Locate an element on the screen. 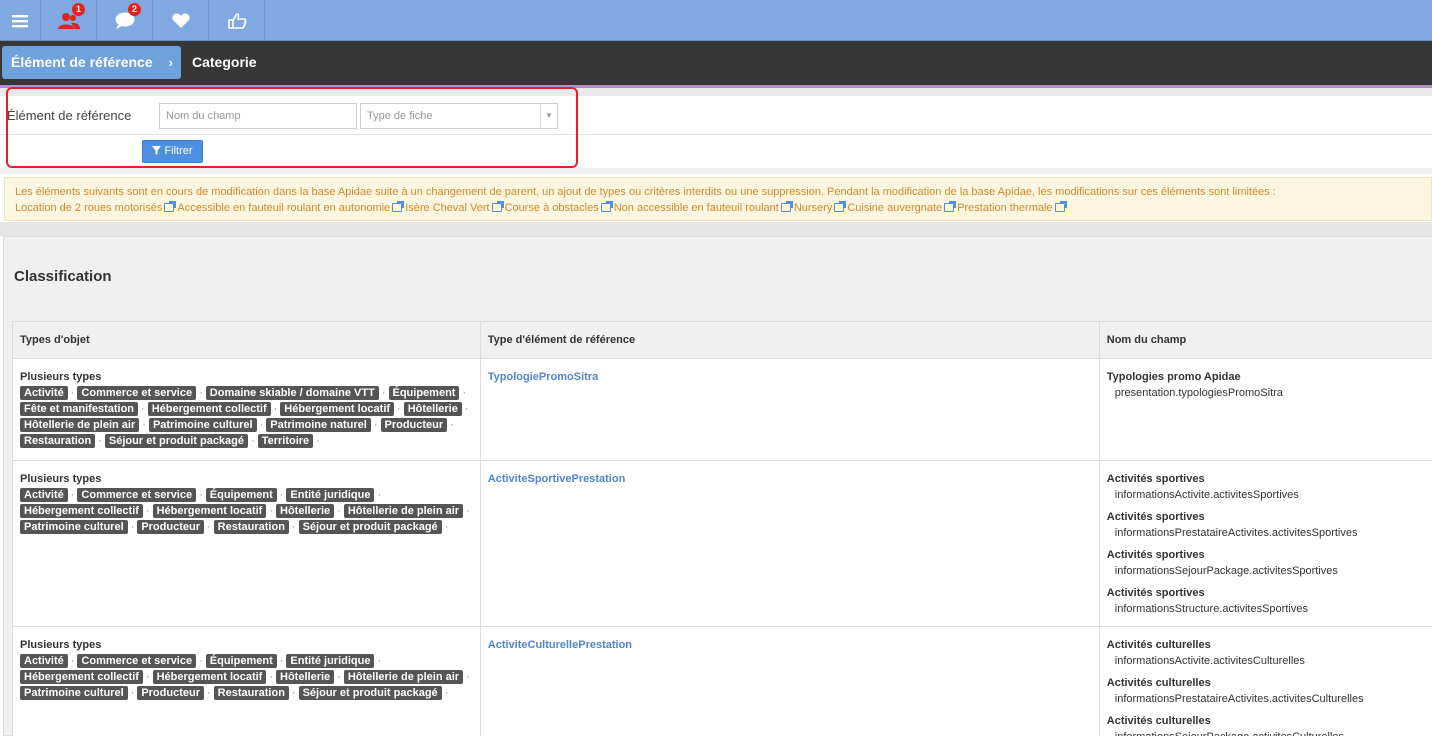 The height and width of the screenshot is (736, 1432). type-tag: Activité is located at coordinates (44, 495).